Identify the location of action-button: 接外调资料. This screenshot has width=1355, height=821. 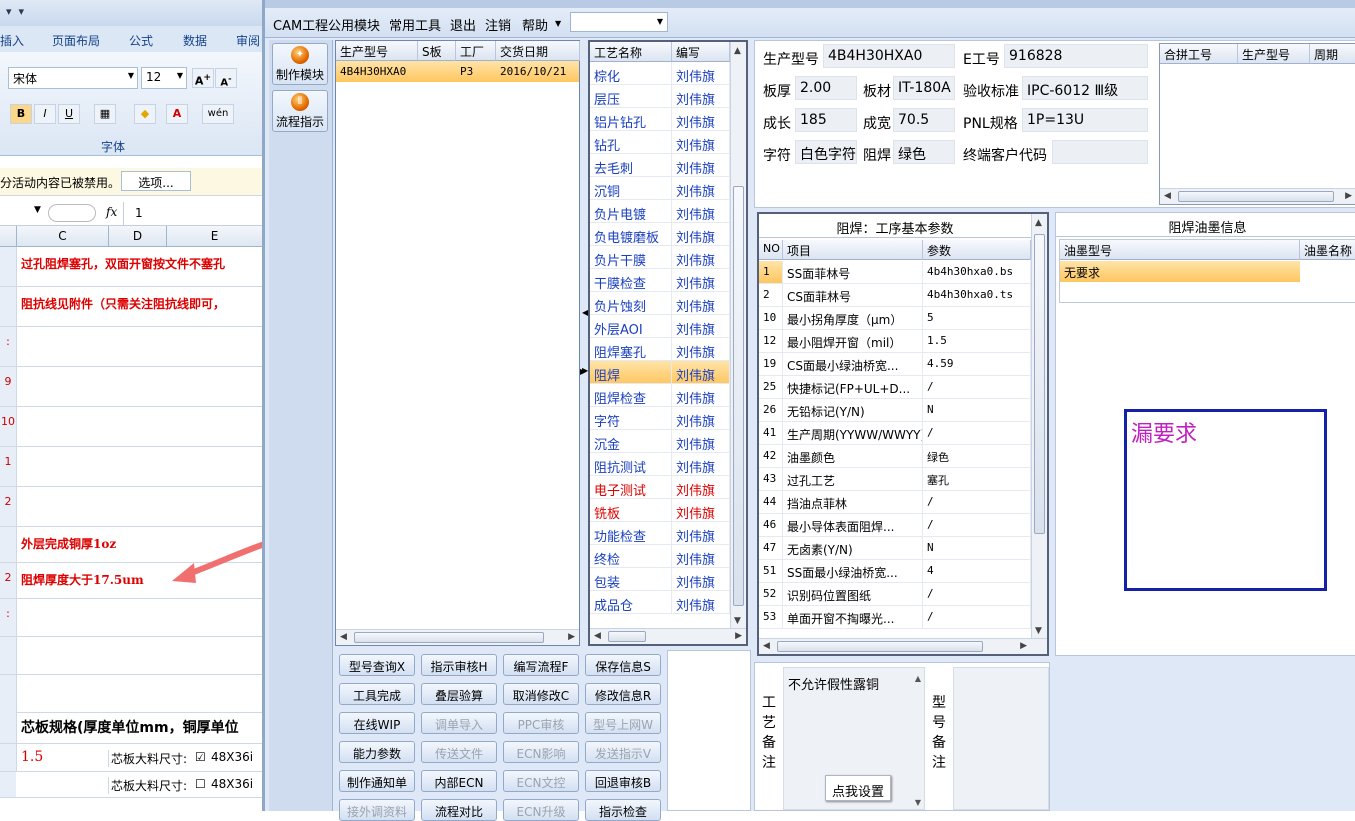
(377, 810).